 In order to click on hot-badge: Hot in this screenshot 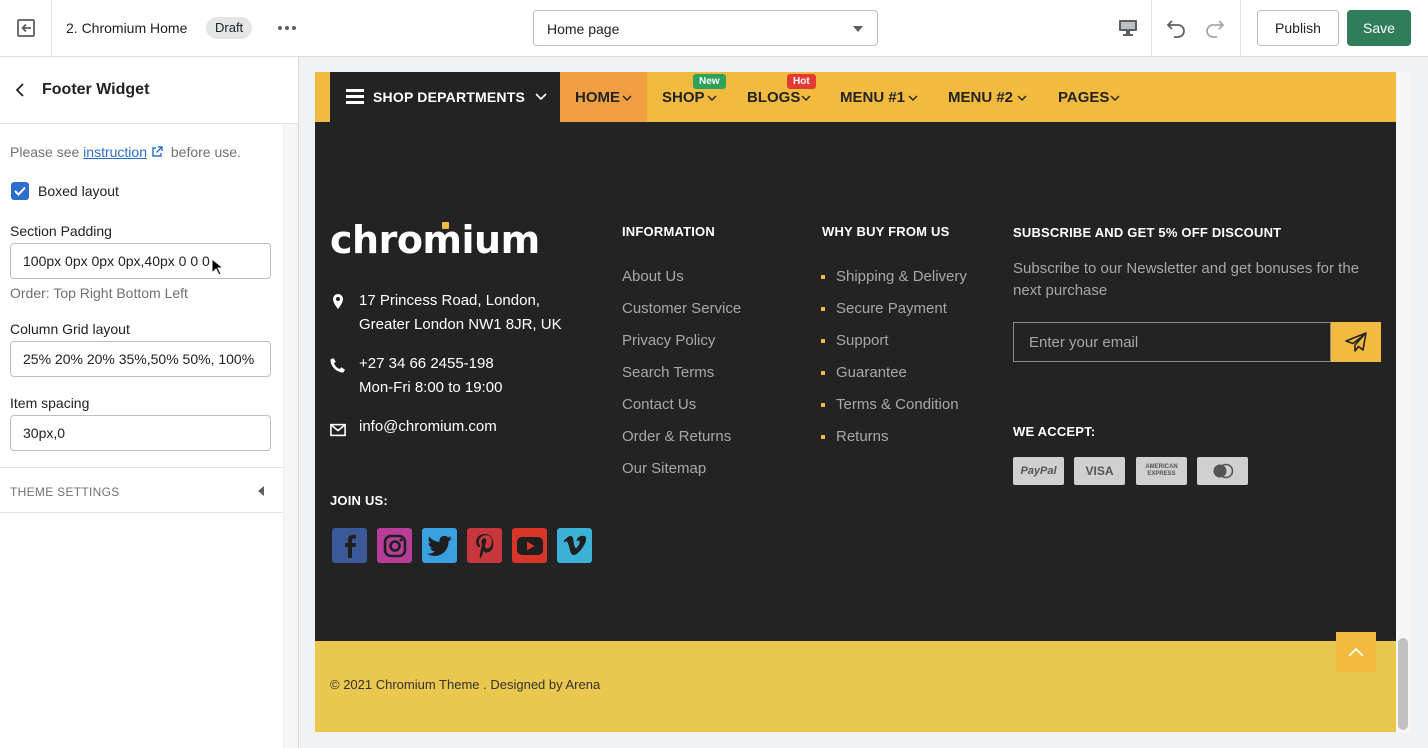, I will do `click(801, 81)`.